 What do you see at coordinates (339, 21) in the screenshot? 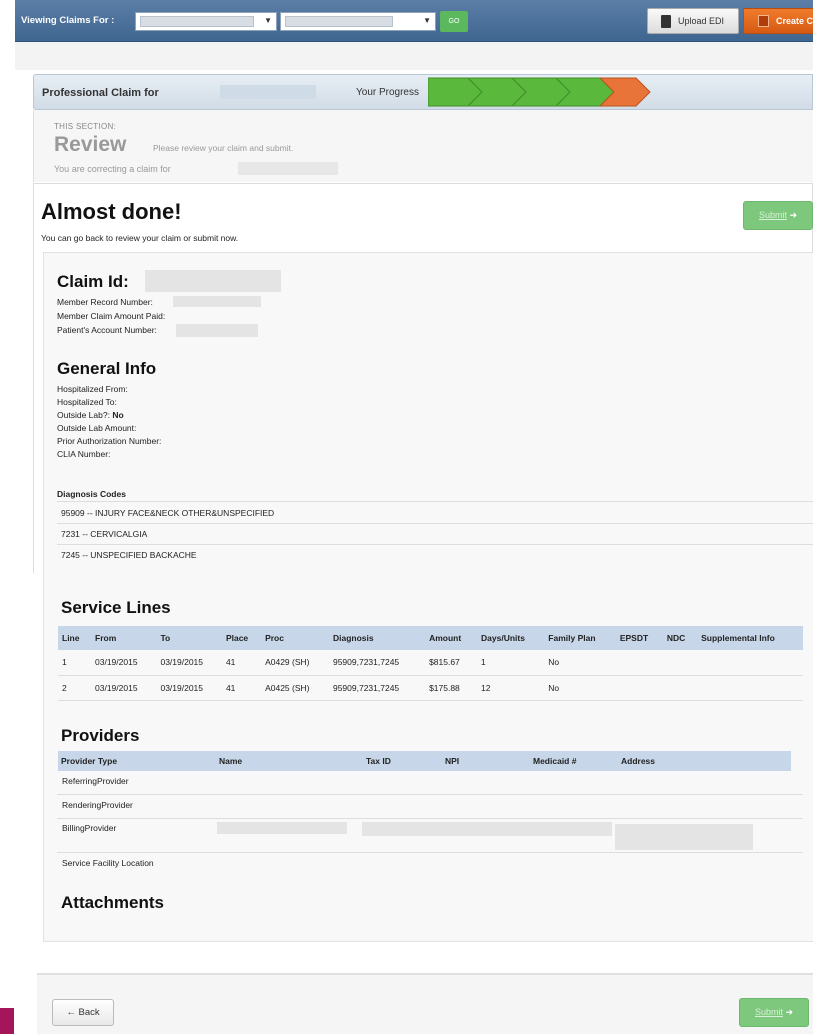
I see `member-select-value` at bounding box center [339, 21].